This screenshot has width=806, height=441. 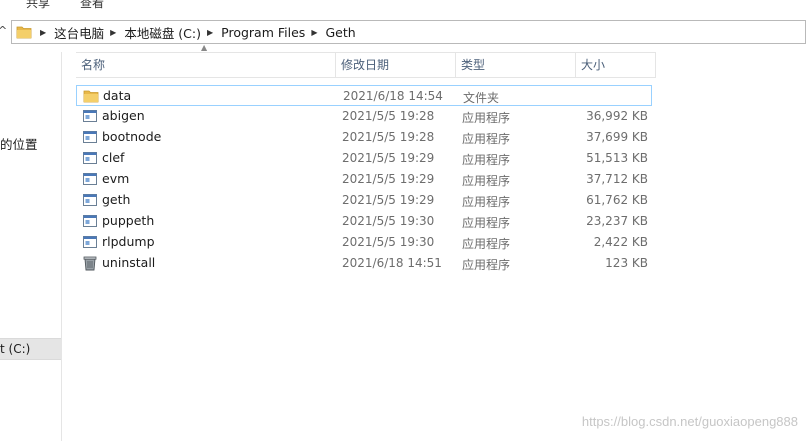 I want to click on up-chevron-icon: ^, so click(x=3, y=30).